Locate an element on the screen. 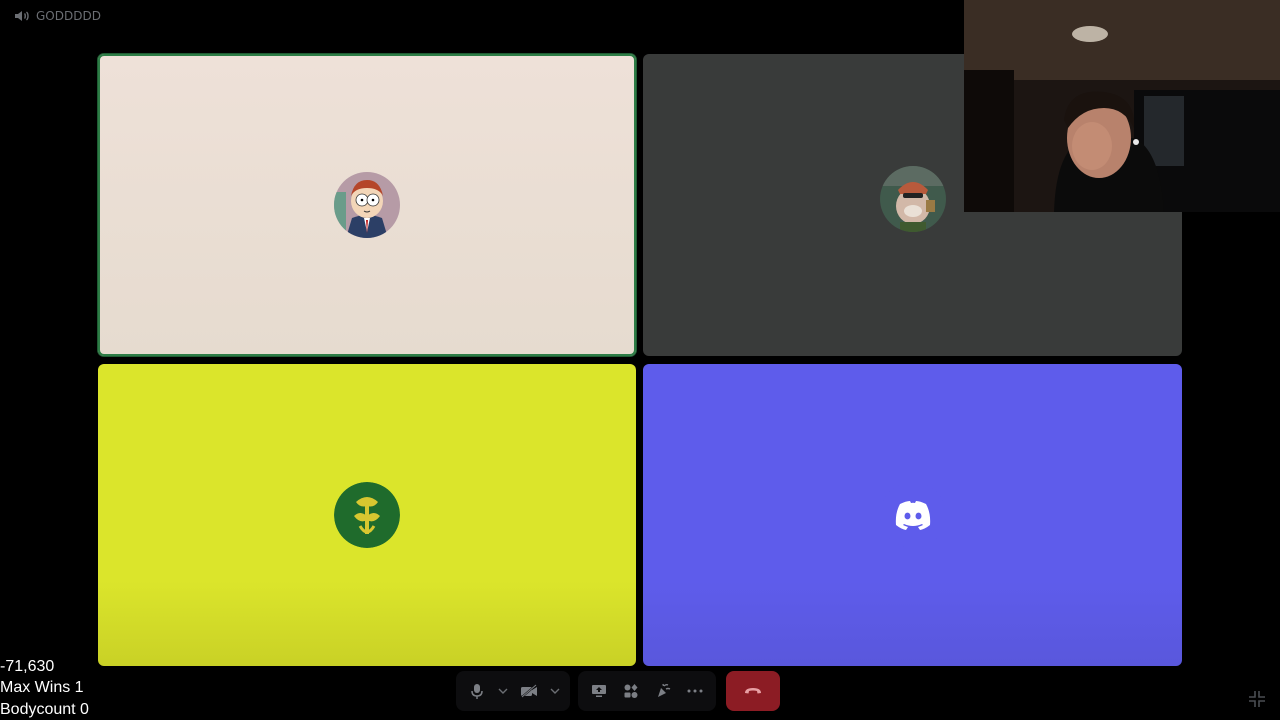 The height and width of the screenshot is (720, 1280). speaker-icon is located at coordinates (22, 16).